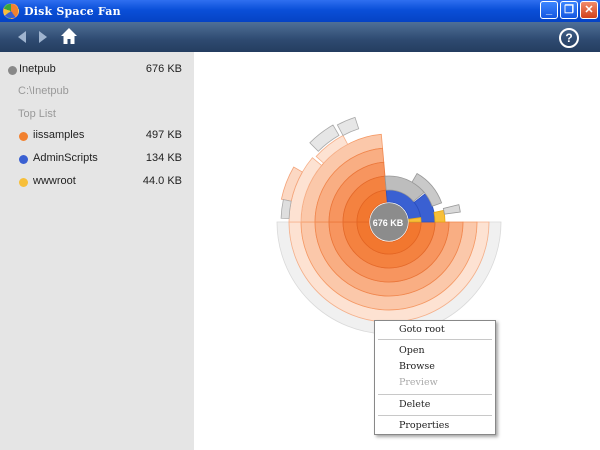  What do you see at coordinates (163, 135) in the screenshot?
I see `item-size: 497 KB` at bounding box center [163, 135].